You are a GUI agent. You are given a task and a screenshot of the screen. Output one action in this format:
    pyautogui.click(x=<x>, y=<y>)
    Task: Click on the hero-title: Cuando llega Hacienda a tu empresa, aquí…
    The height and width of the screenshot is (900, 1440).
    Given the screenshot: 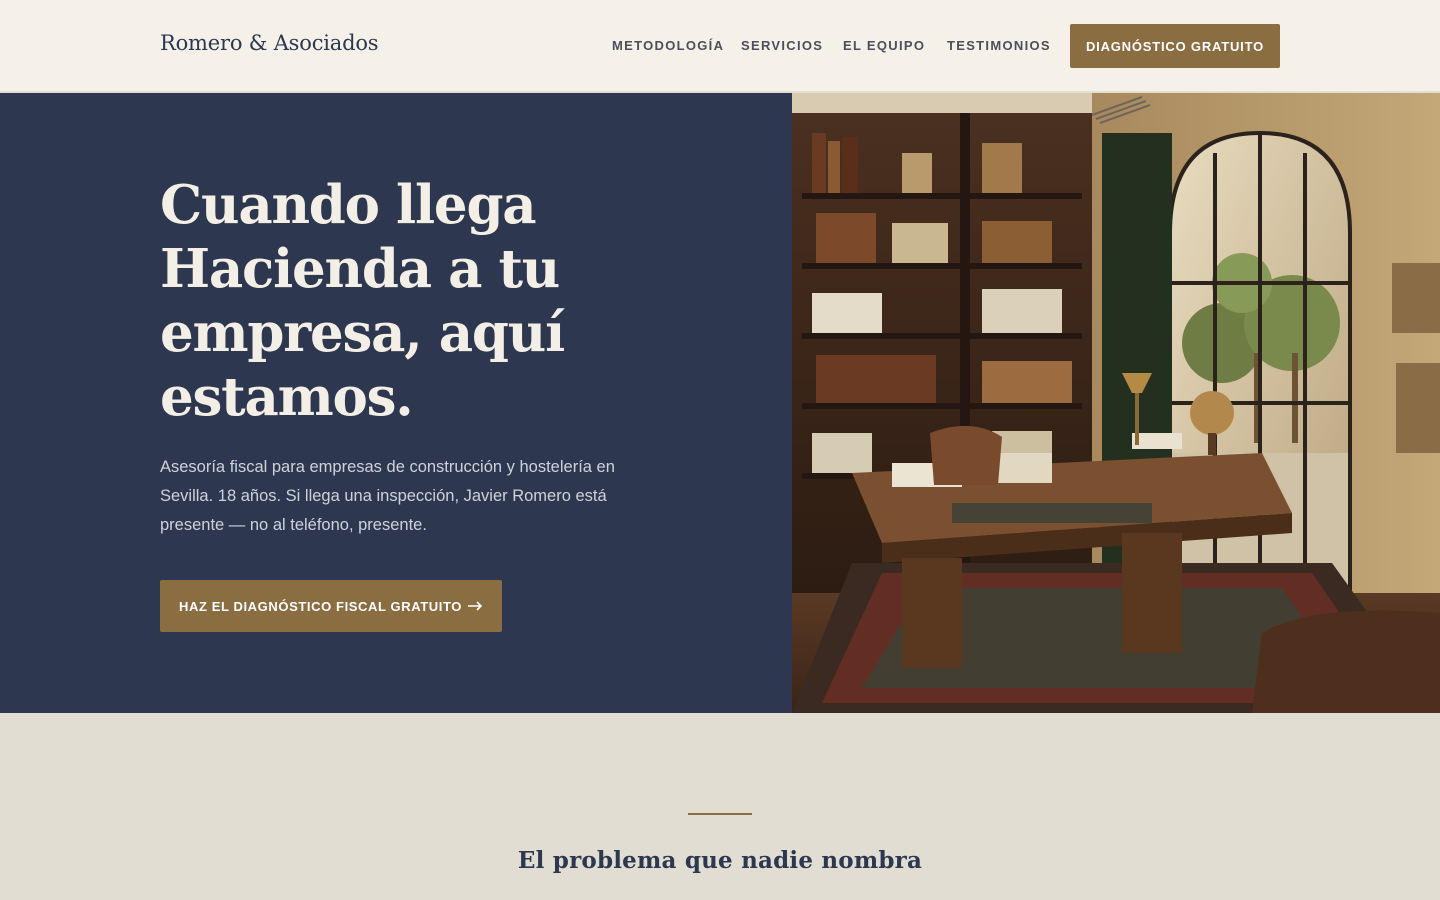 What is the action you would take?
    pyautogui.click(x=362, y=301)
    